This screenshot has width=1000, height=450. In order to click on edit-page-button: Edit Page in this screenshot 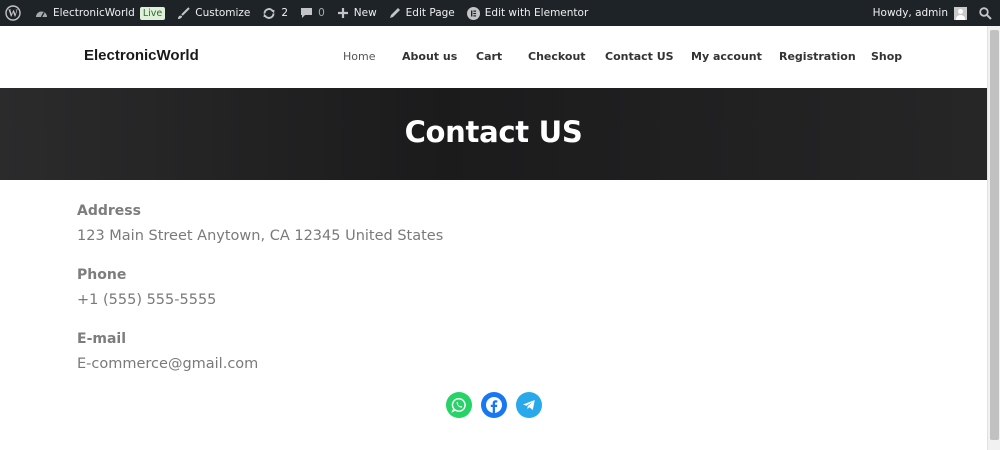, I will do `click(422, 13)`.